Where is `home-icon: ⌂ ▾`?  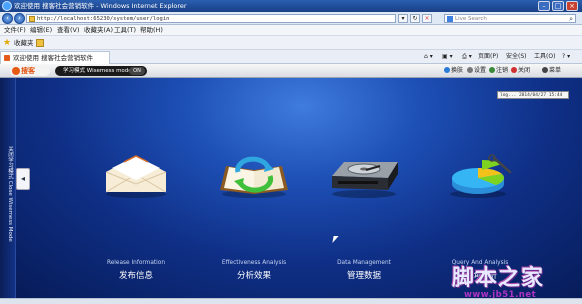 home-icon: ⌂ ▾ is located at coordinates (428, 57).